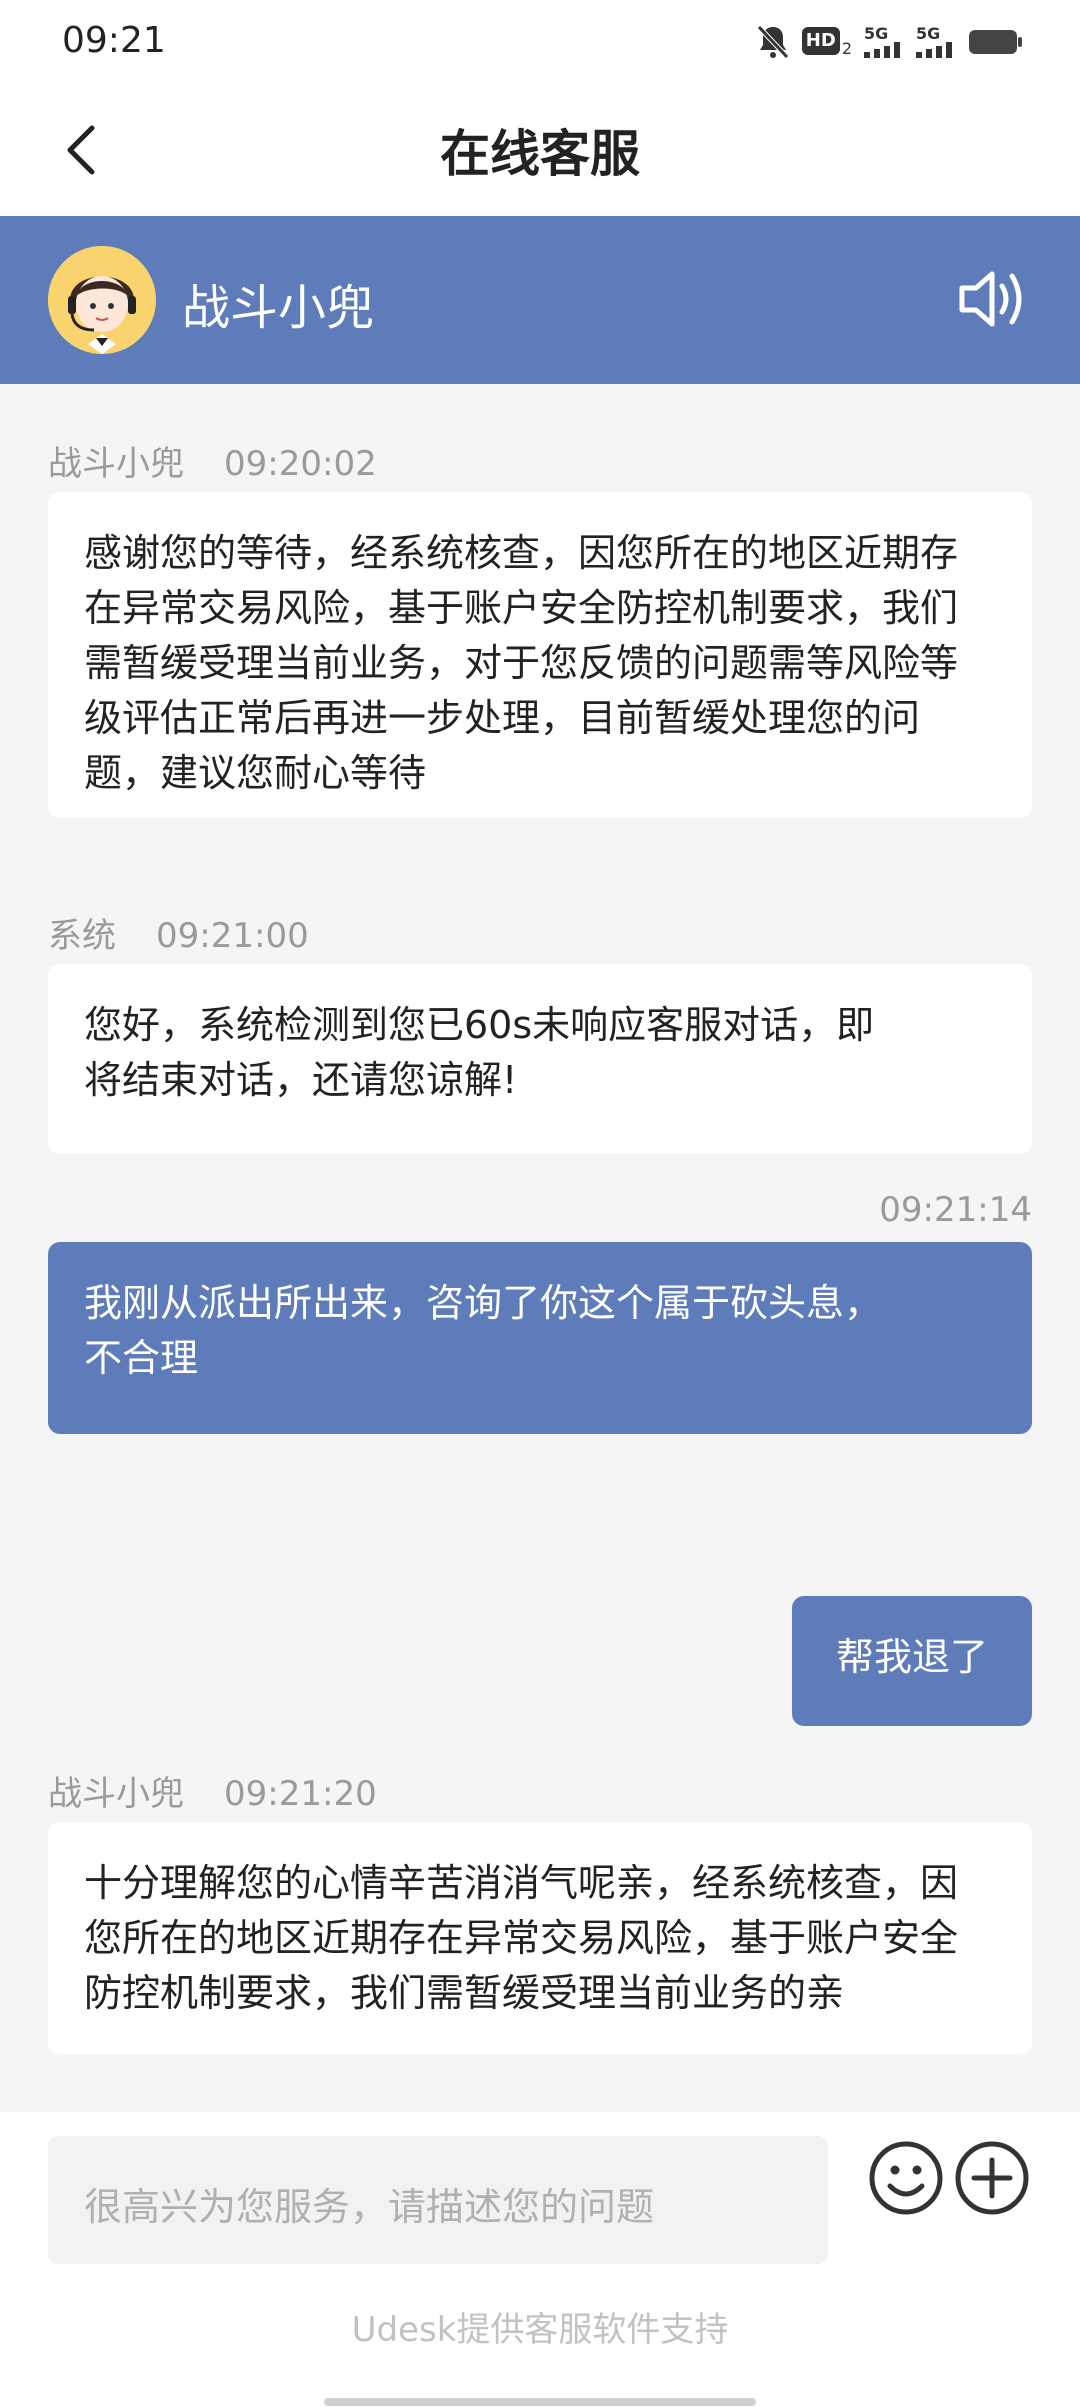 This screenshot has height=2408, width=1080. What do you see at coordinates (438, 2200) in the screenshot?
I see `message-input: 很高兴为您服务，请描述您的问题` at bounding box center [438, 2200].